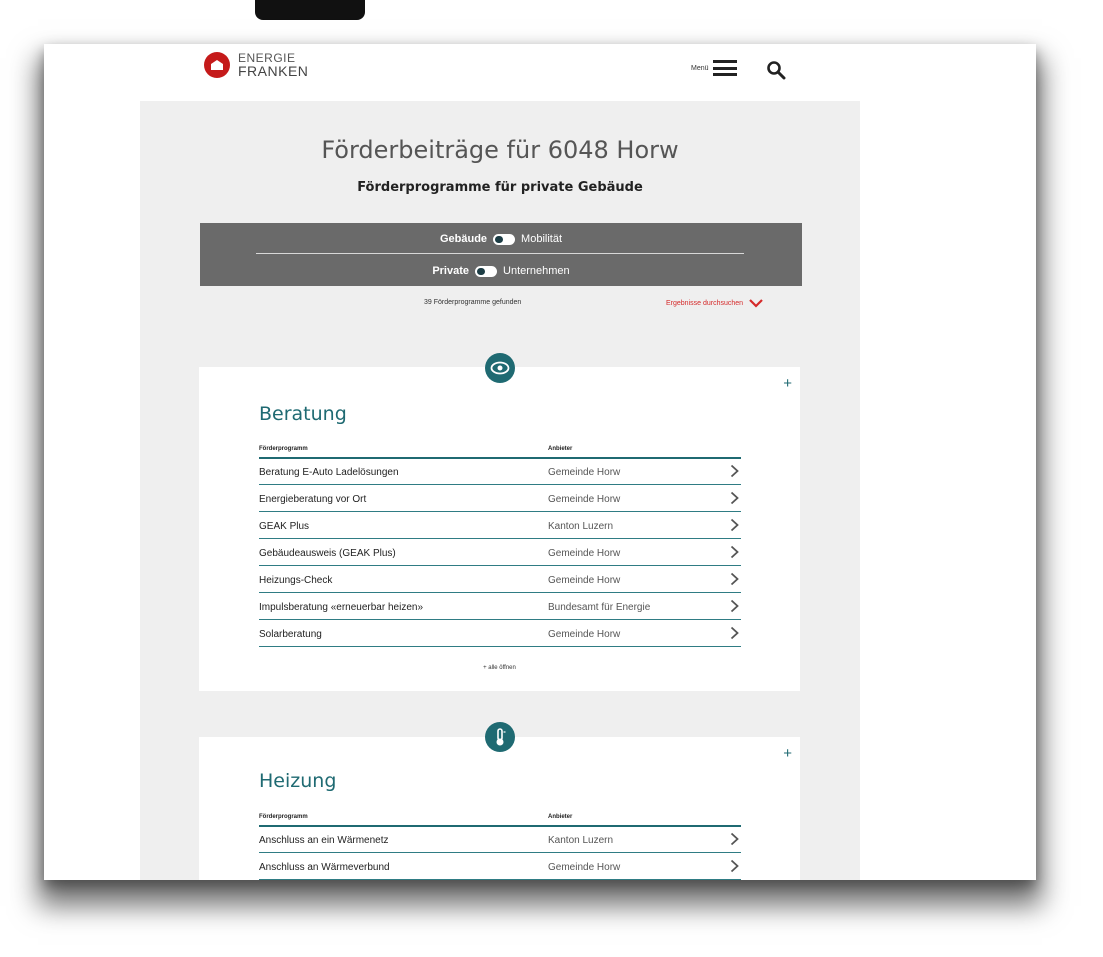 The height and width of the screenshot is (957, 1103). Describe the element at coordinates (273, 71) in the screenshot. I see `logo-line-2: FRANKEN` at that location.